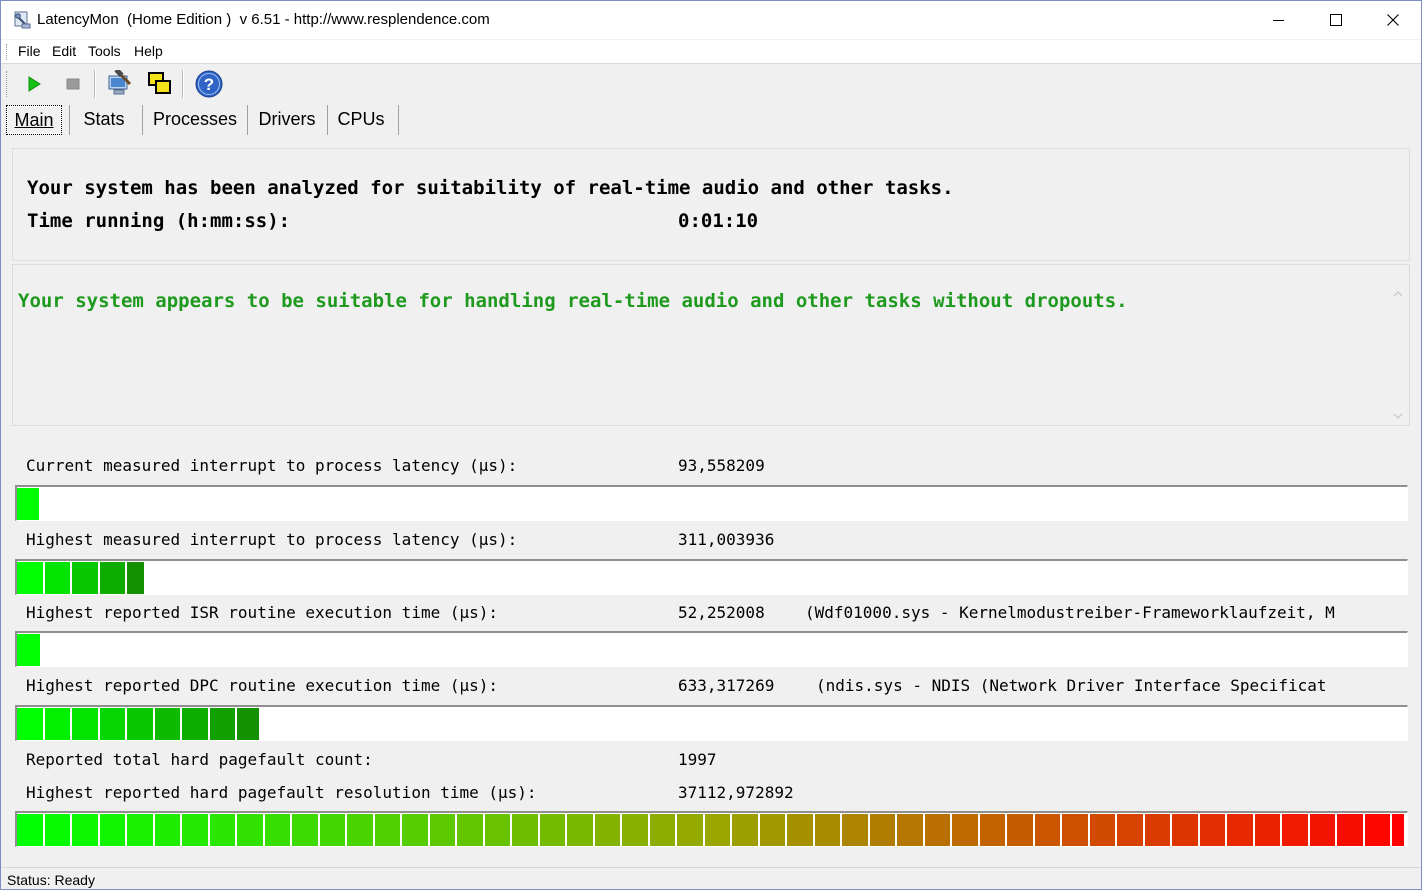 The height and width of the screenshot is (890, 1422). I want to click on stop-icon, so click(73, 84).